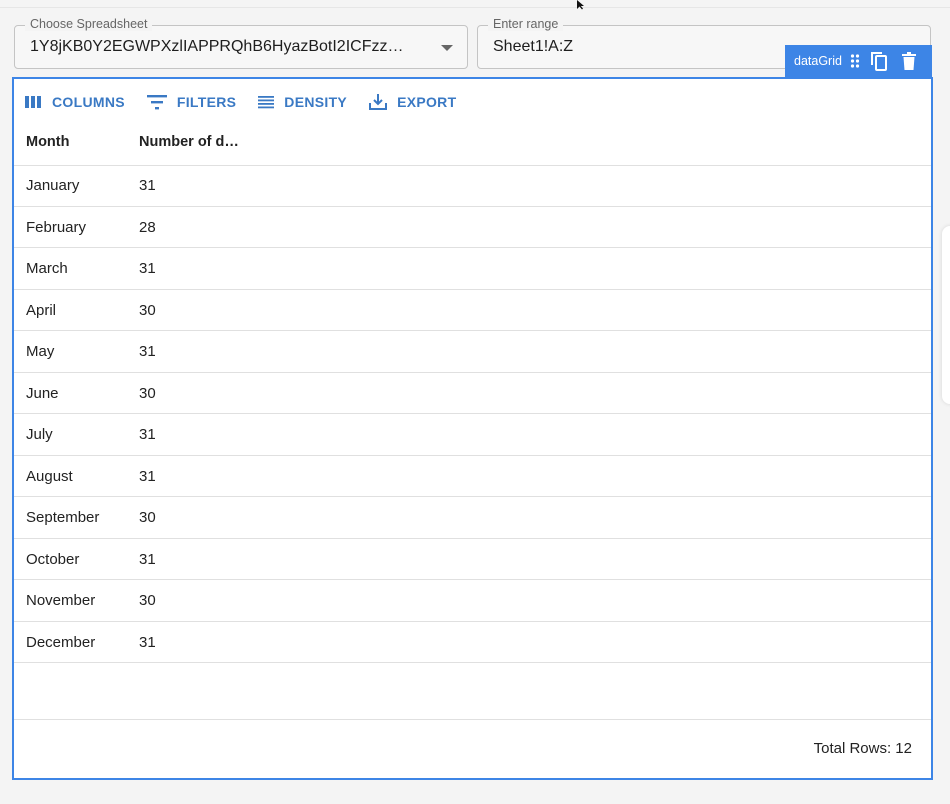  I want to click on cell-month: June, so click(42, 393).